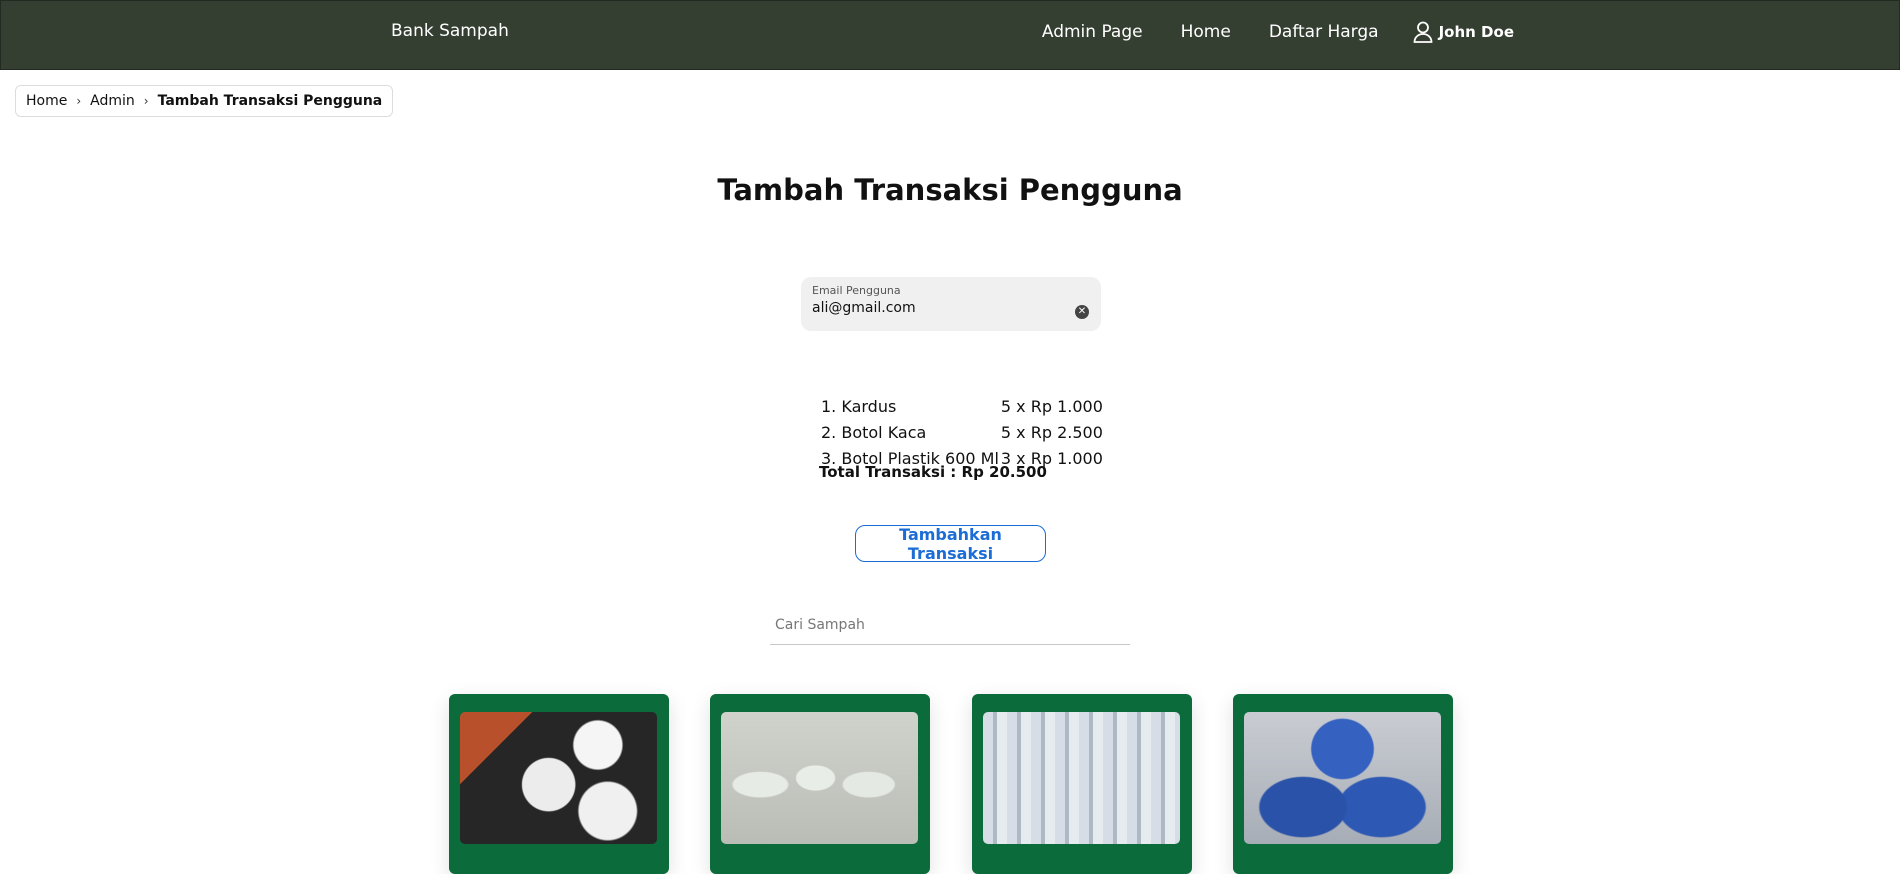 The height and width of the screenshot is (874, 1900). I want to click on waste-image-styrofoam, so click(558, 778).